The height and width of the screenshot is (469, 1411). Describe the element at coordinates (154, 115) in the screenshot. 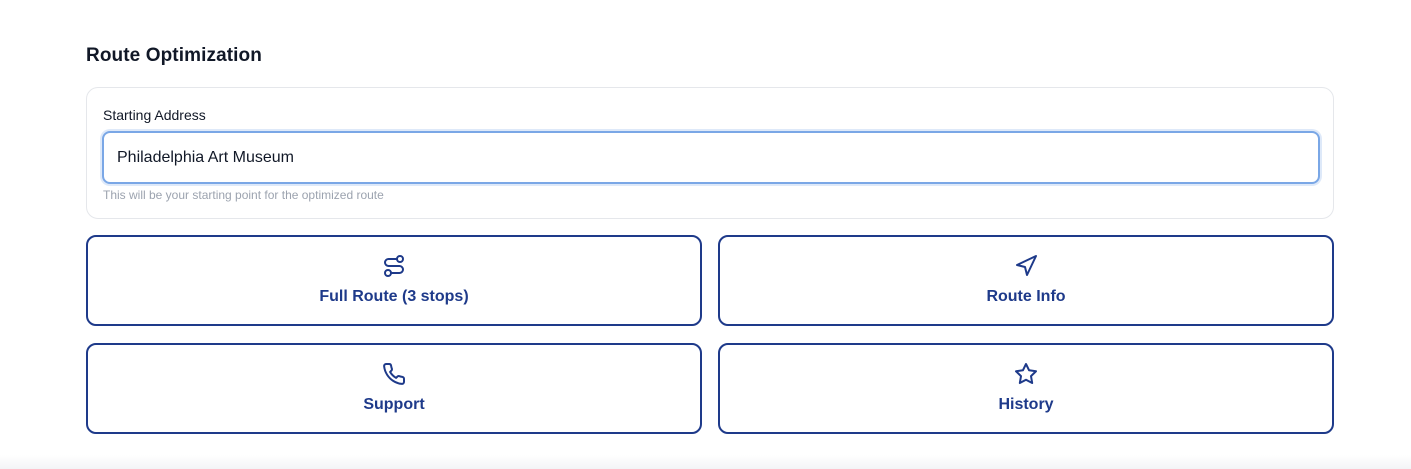

I see `starting-address-label: Starting Address` at that location.